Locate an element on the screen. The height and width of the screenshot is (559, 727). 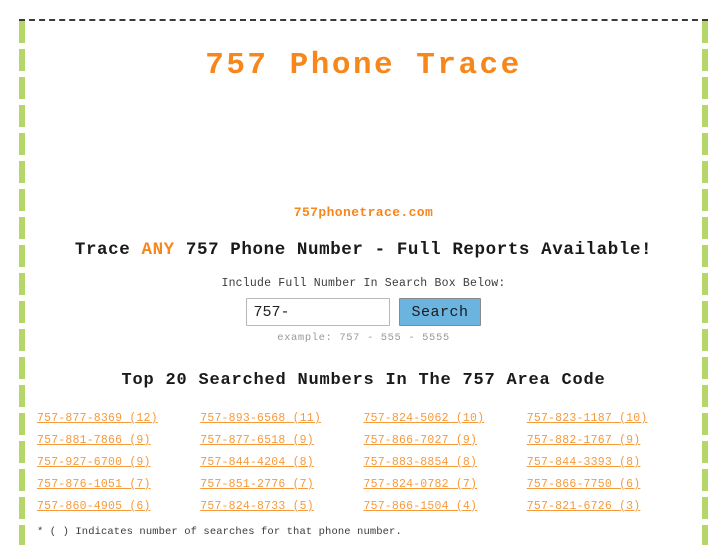
search-button: Search is located at coordinates (440, 312).